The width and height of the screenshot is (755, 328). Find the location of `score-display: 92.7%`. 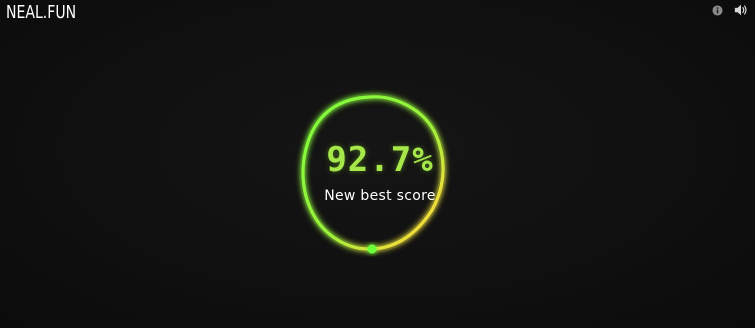

score-display: 92.7% is located at coordinates (380, 160).